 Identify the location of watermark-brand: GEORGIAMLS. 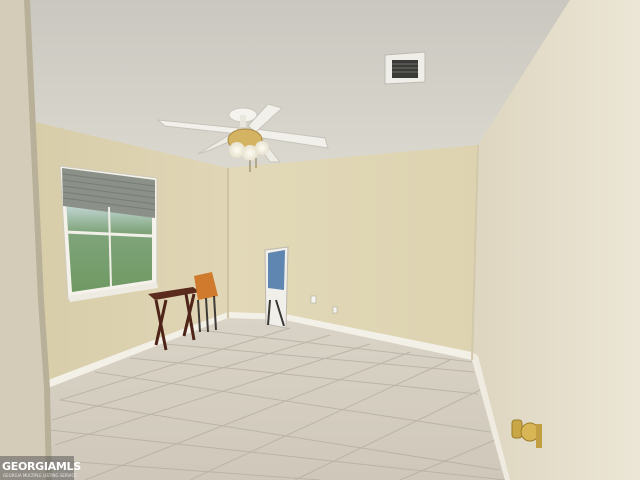
(41, 466).